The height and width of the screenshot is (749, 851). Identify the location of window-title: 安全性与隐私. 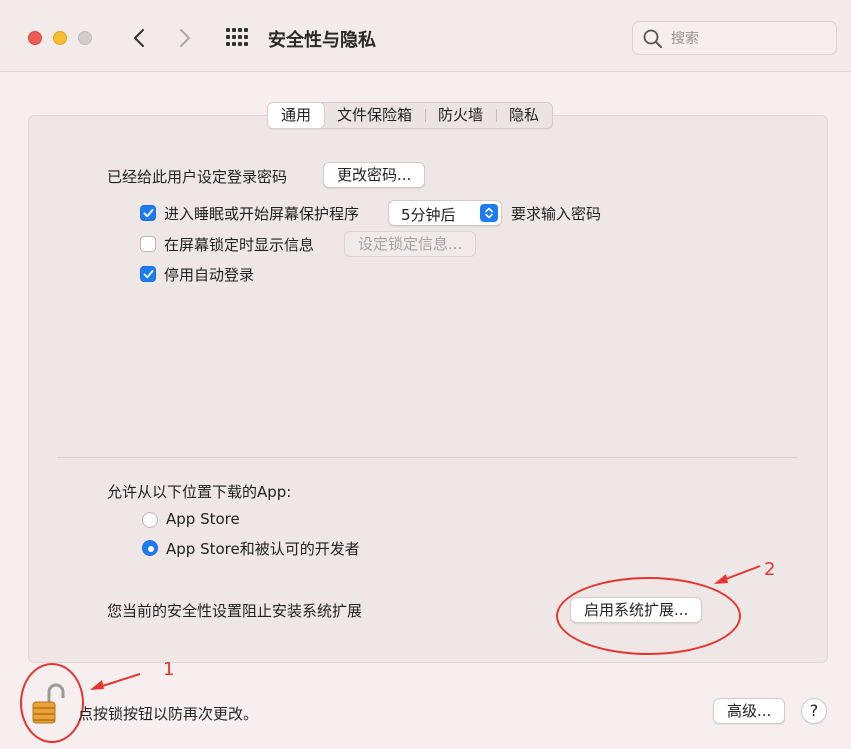
(322, 40).